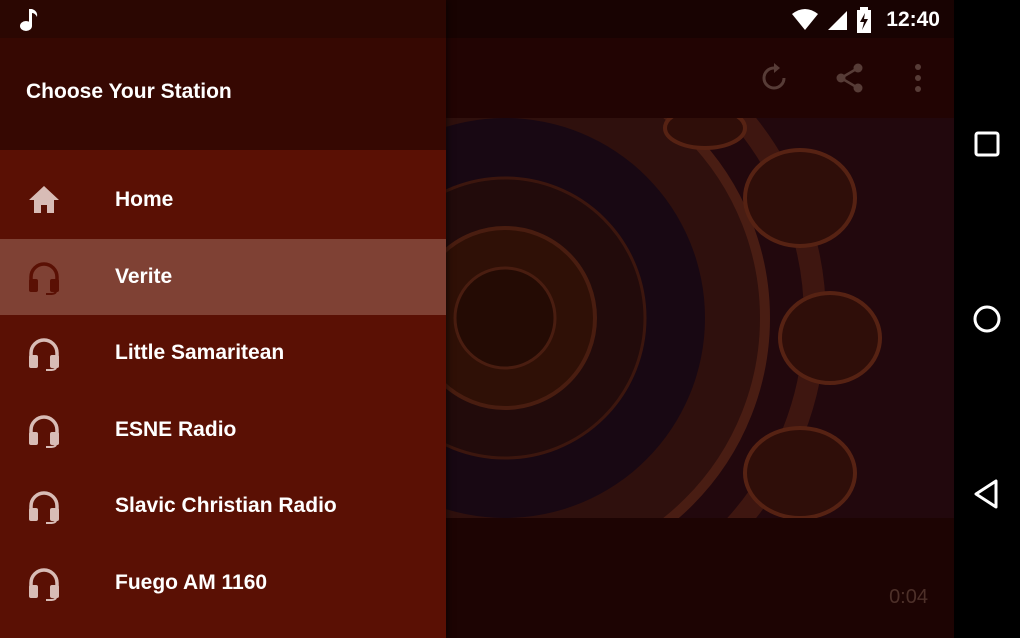 The height and width of the screenshot is (638, 1020). I want to click on drawer-header: Choose Your Station, so click(223, 94).